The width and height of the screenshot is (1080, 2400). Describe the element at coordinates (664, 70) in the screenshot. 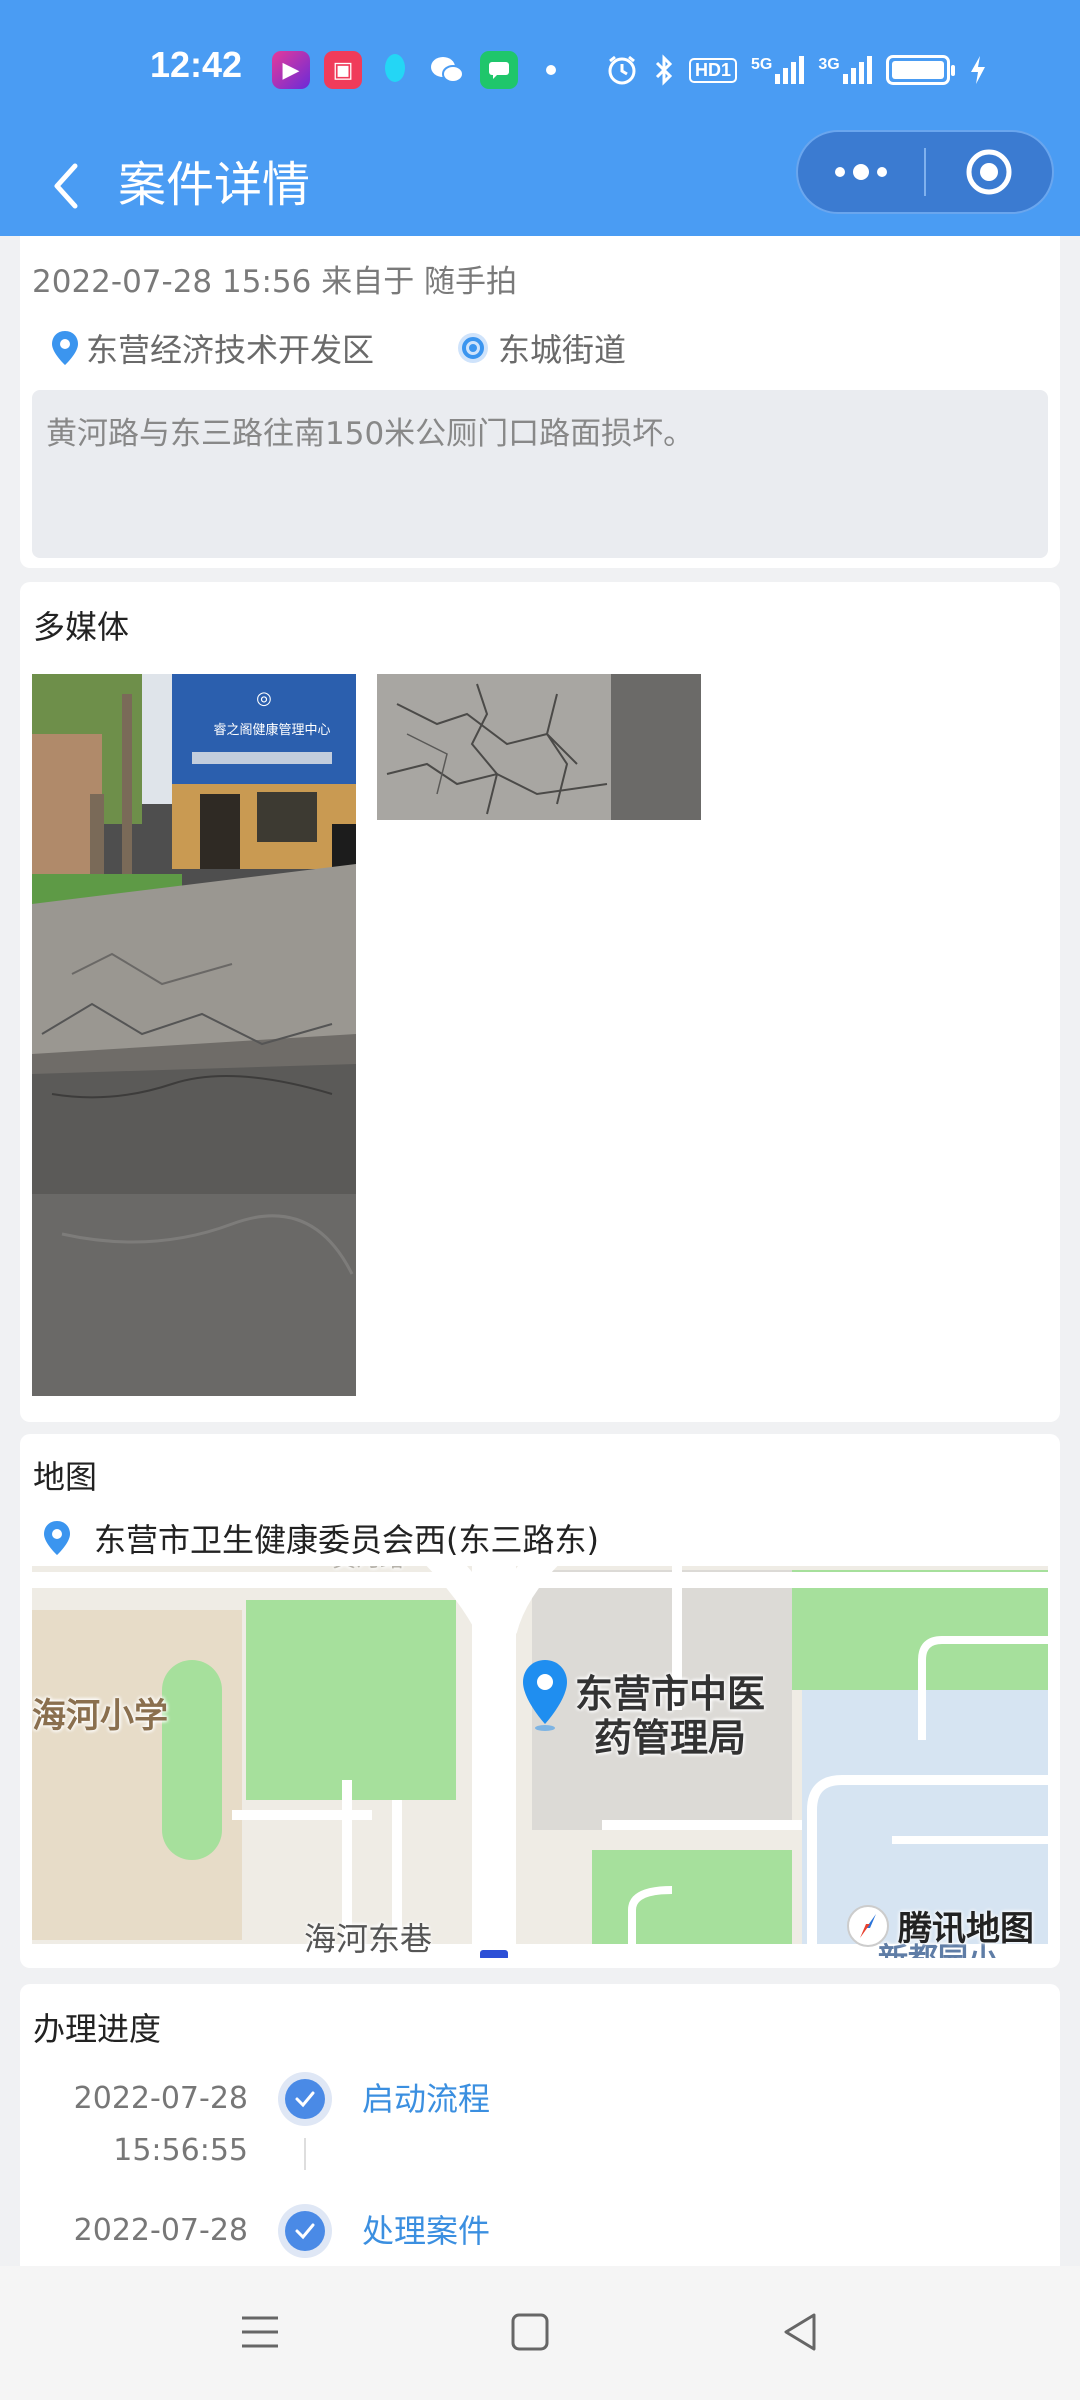

I see `bluetooth-icon` at that location.